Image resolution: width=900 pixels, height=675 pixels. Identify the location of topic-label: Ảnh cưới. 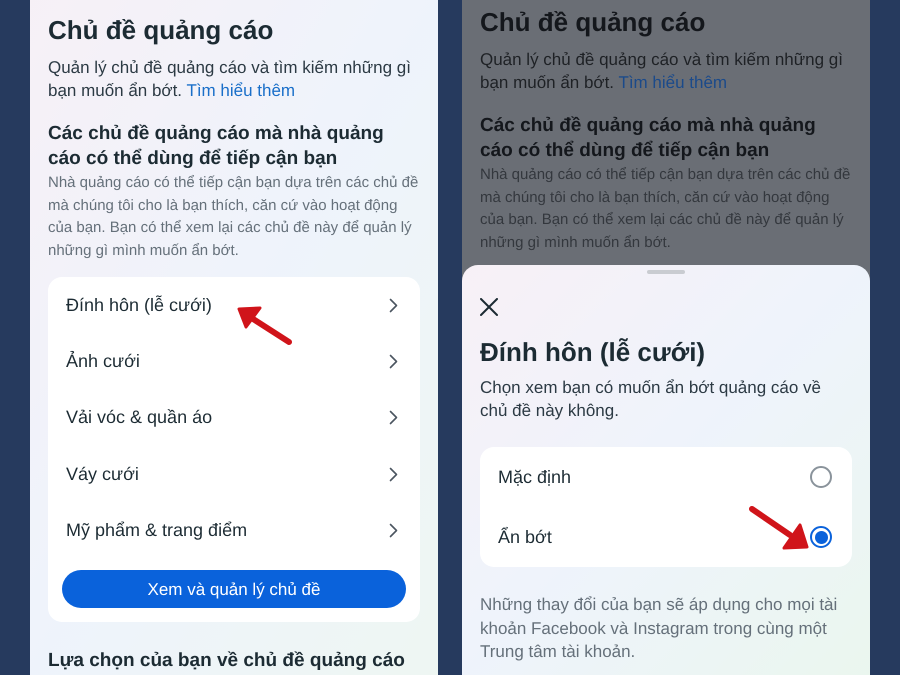
(103, 361).